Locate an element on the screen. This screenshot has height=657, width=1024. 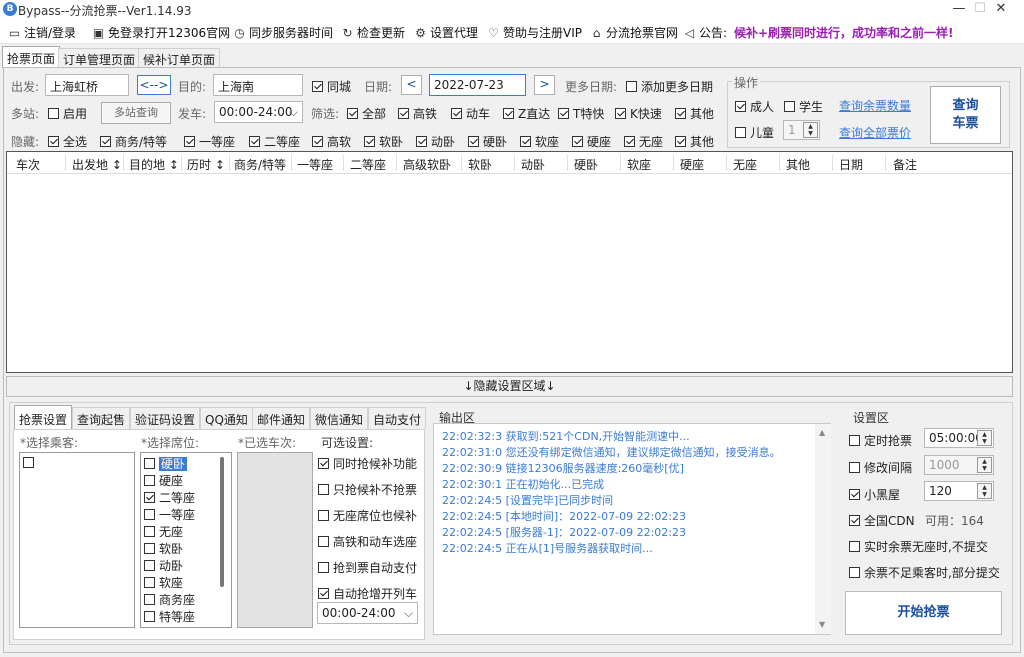
subtab-query-sale: 查询起售 is located at coordinates (101, 418).